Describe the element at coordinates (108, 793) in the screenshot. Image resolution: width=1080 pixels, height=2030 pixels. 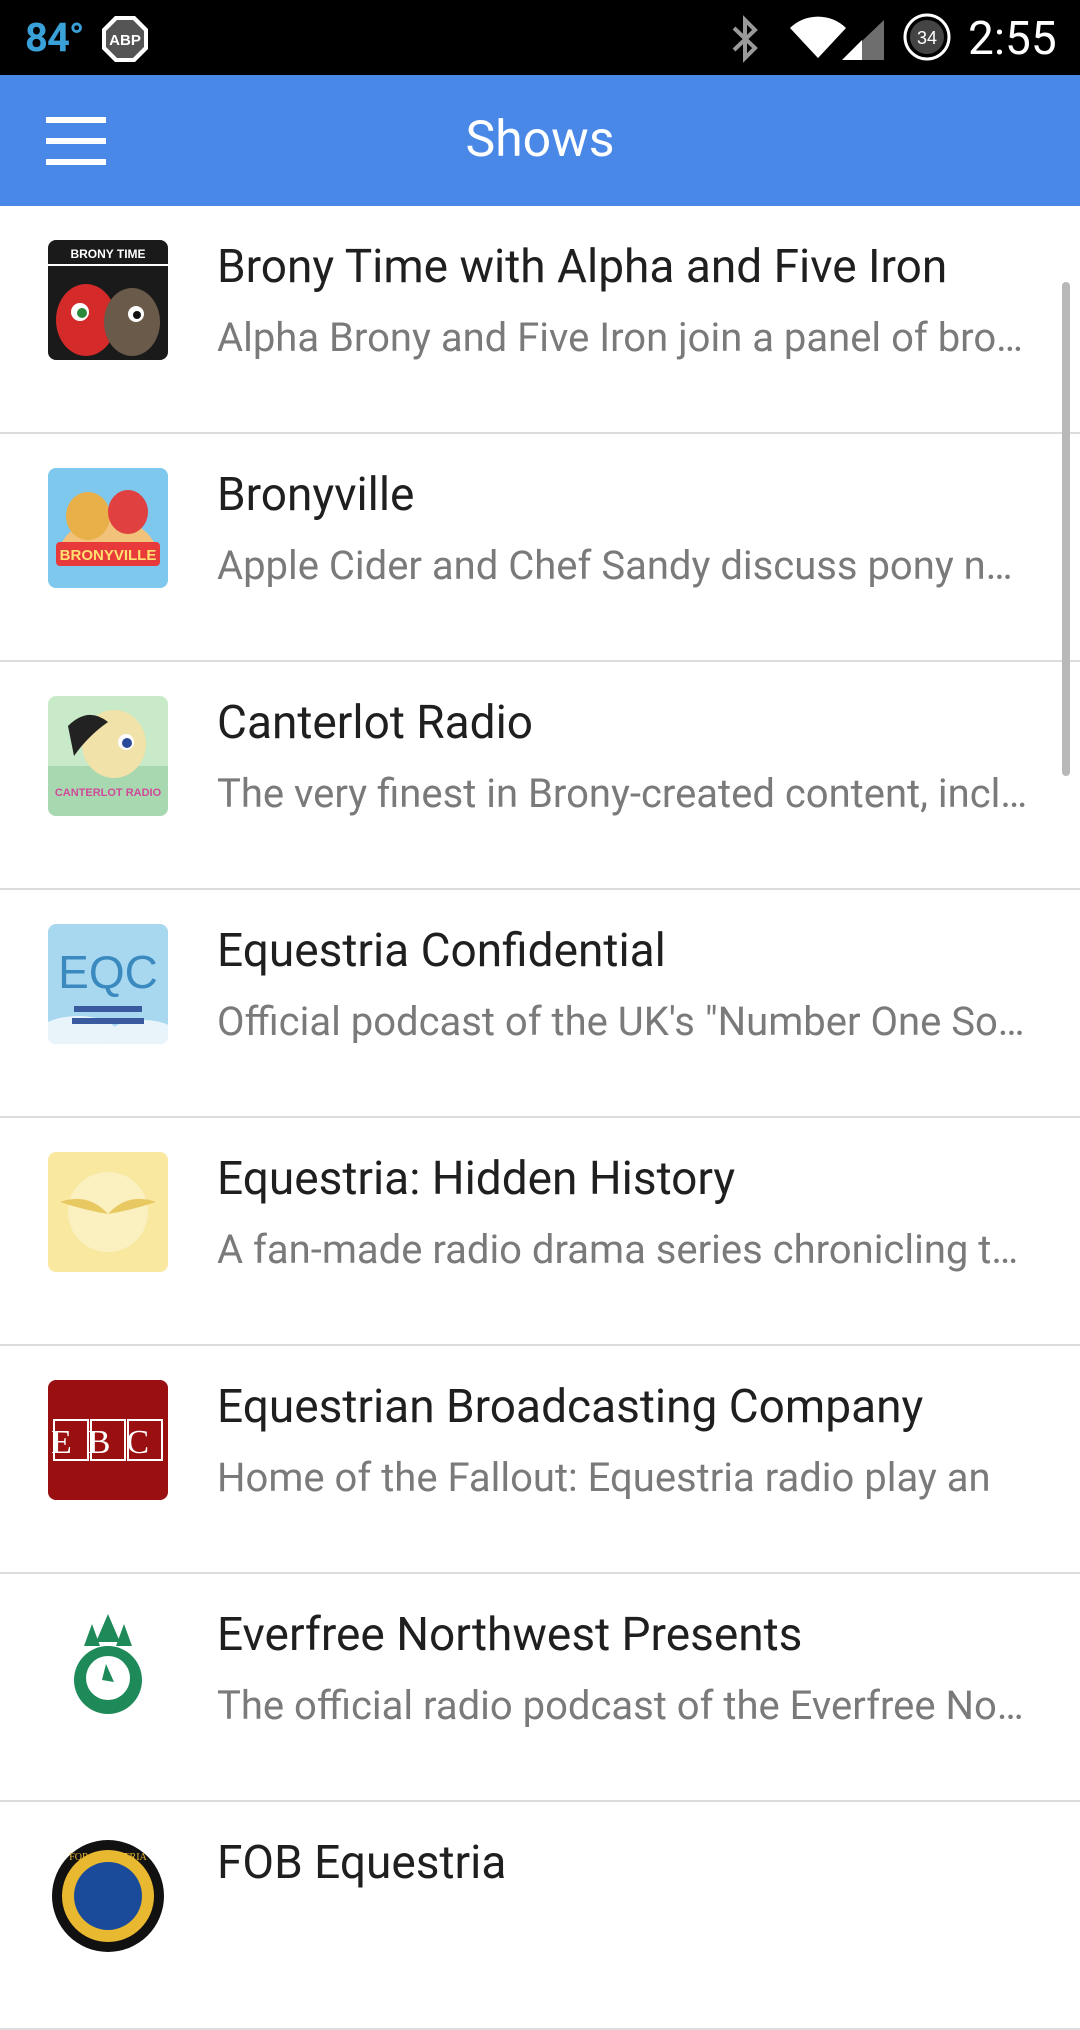
I see `svg-text: CANTERLOT RADIO` at that location.